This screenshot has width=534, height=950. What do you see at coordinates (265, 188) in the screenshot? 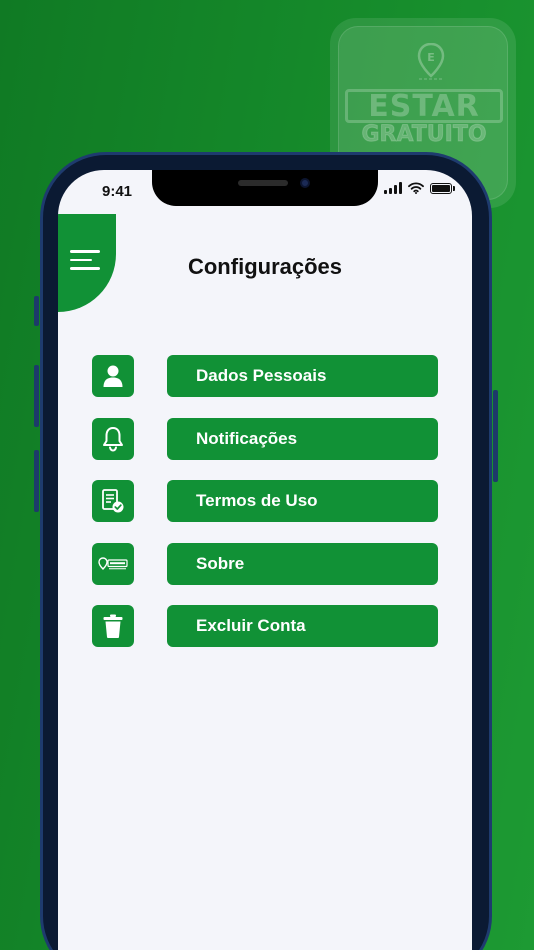
I see `phone-notch` at bounding box center [265, 188].